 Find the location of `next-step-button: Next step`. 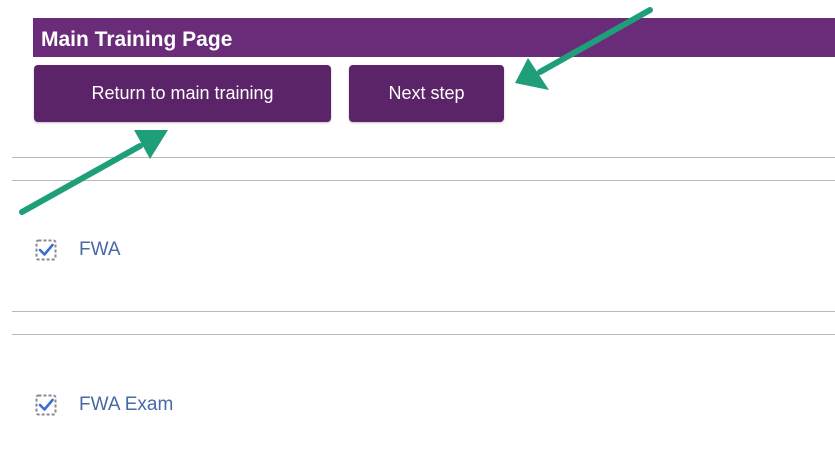

next-step-button: Next step is located at coordinates (426, 93).